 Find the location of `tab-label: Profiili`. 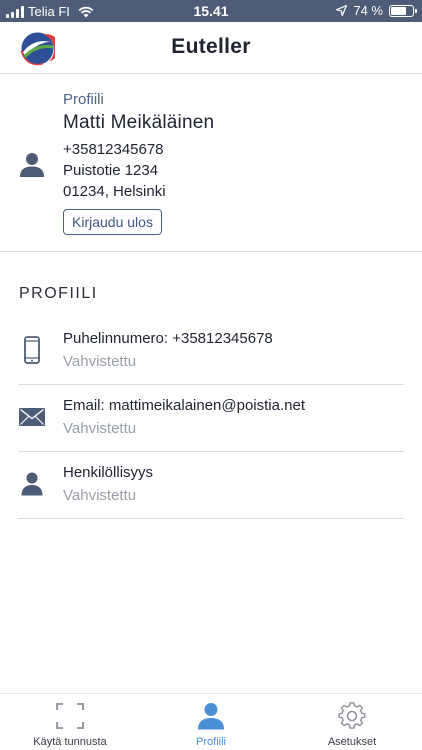

tab-label: Profiili is located at coordinates (211, 742).